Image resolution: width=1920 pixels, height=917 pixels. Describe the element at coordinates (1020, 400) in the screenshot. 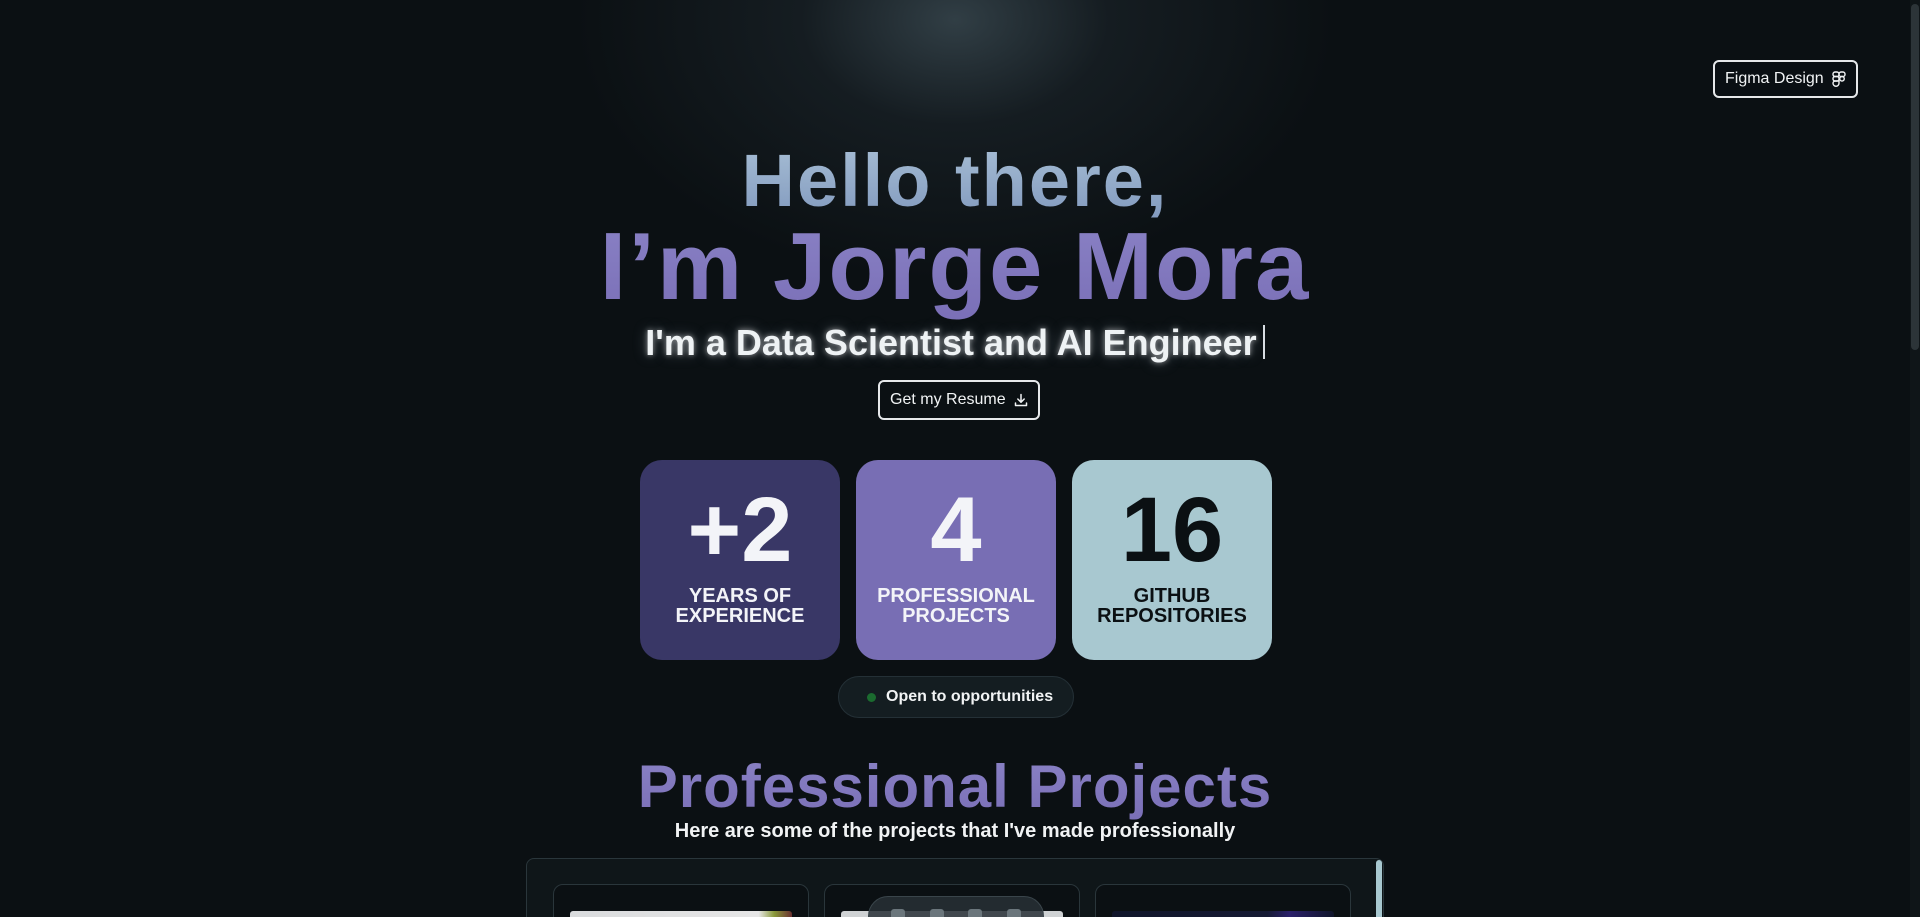

I see `download-icon` at that location.